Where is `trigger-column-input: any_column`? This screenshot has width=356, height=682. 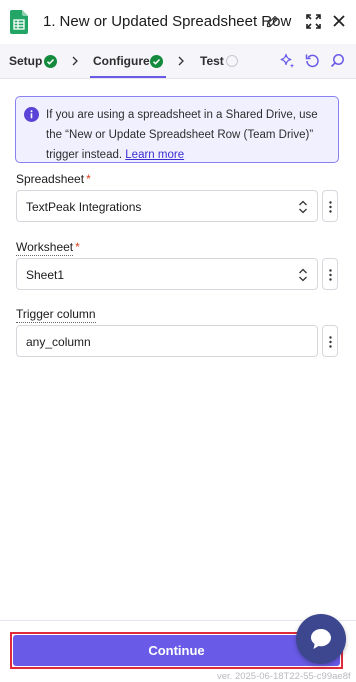
trigger-column-input: any_column is located at coordinates (167, 341).